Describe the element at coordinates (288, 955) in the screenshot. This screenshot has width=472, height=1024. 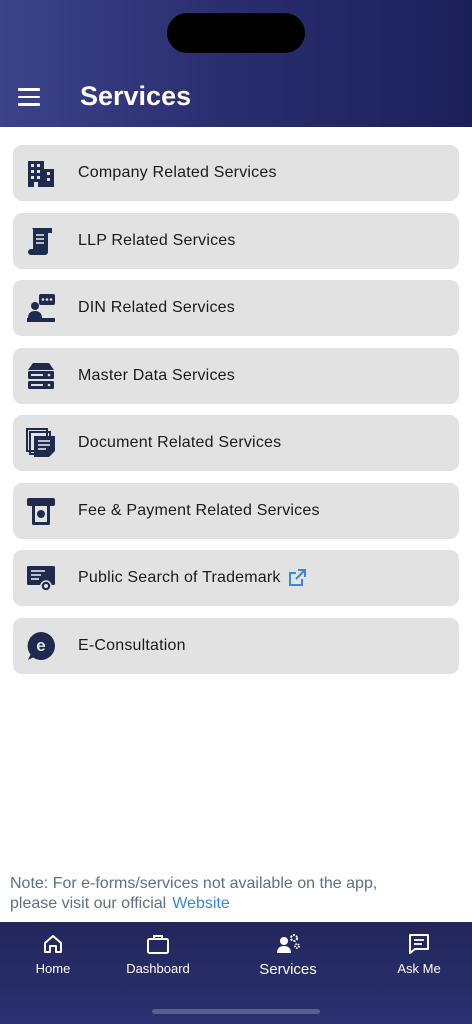
I see `tab-services: Services` at that location.